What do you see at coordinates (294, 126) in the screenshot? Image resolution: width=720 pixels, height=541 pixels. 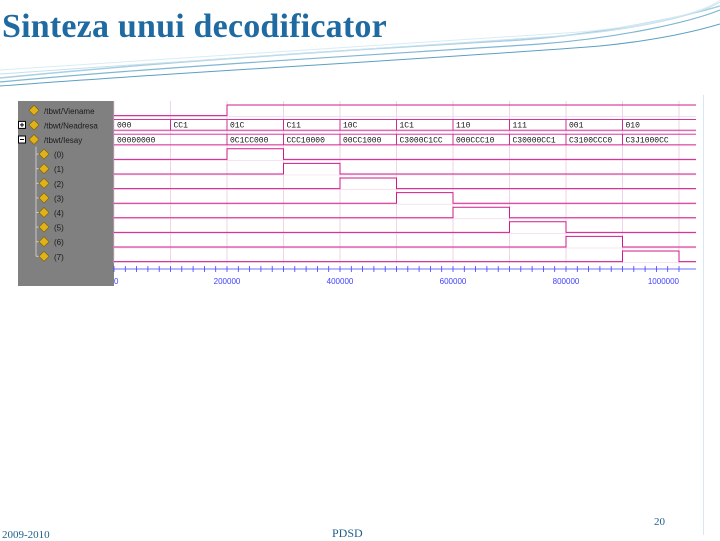 I see `bus-address-value: C11` at bounding box center [294, 126].